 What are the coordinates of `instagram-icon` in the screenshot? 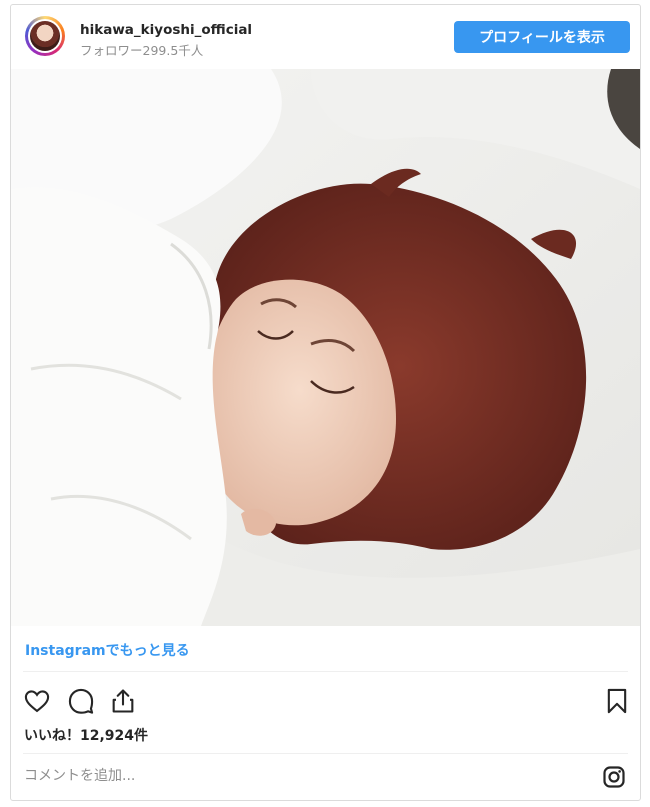 It's located at (614, 777).